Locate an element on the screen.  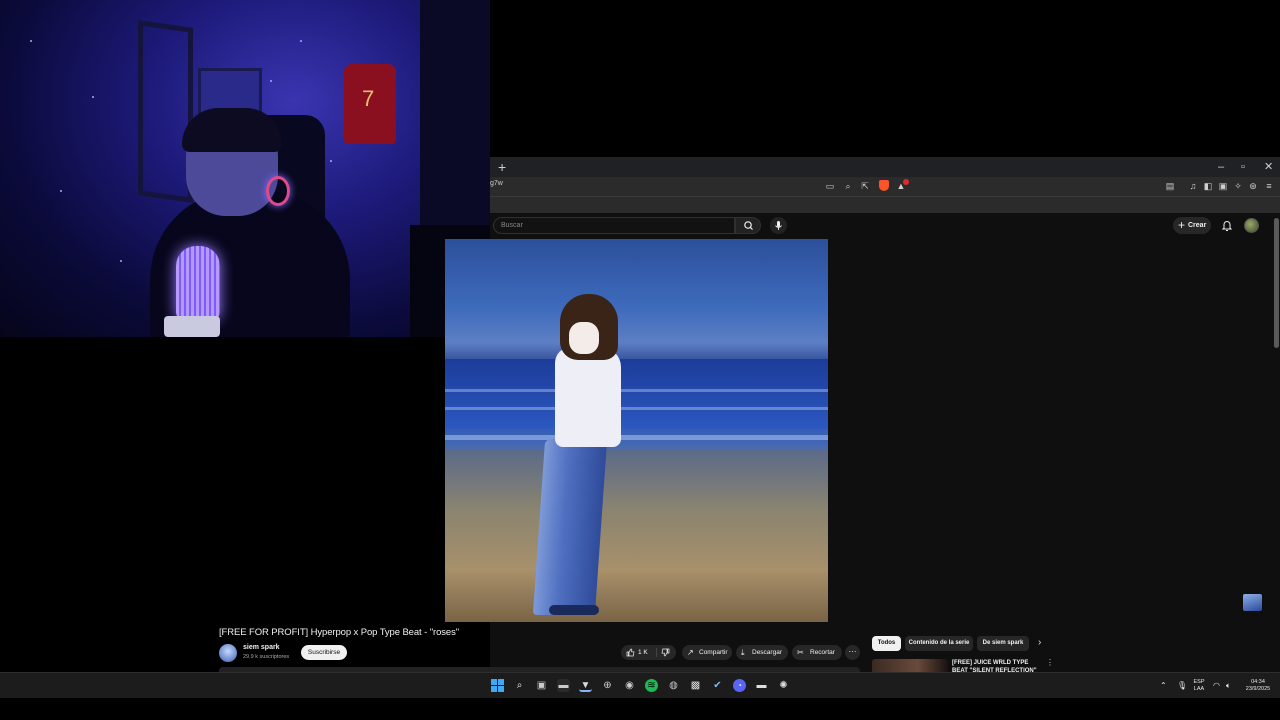
wallet-icon: ▣ is located at coordinates (1223, 186).